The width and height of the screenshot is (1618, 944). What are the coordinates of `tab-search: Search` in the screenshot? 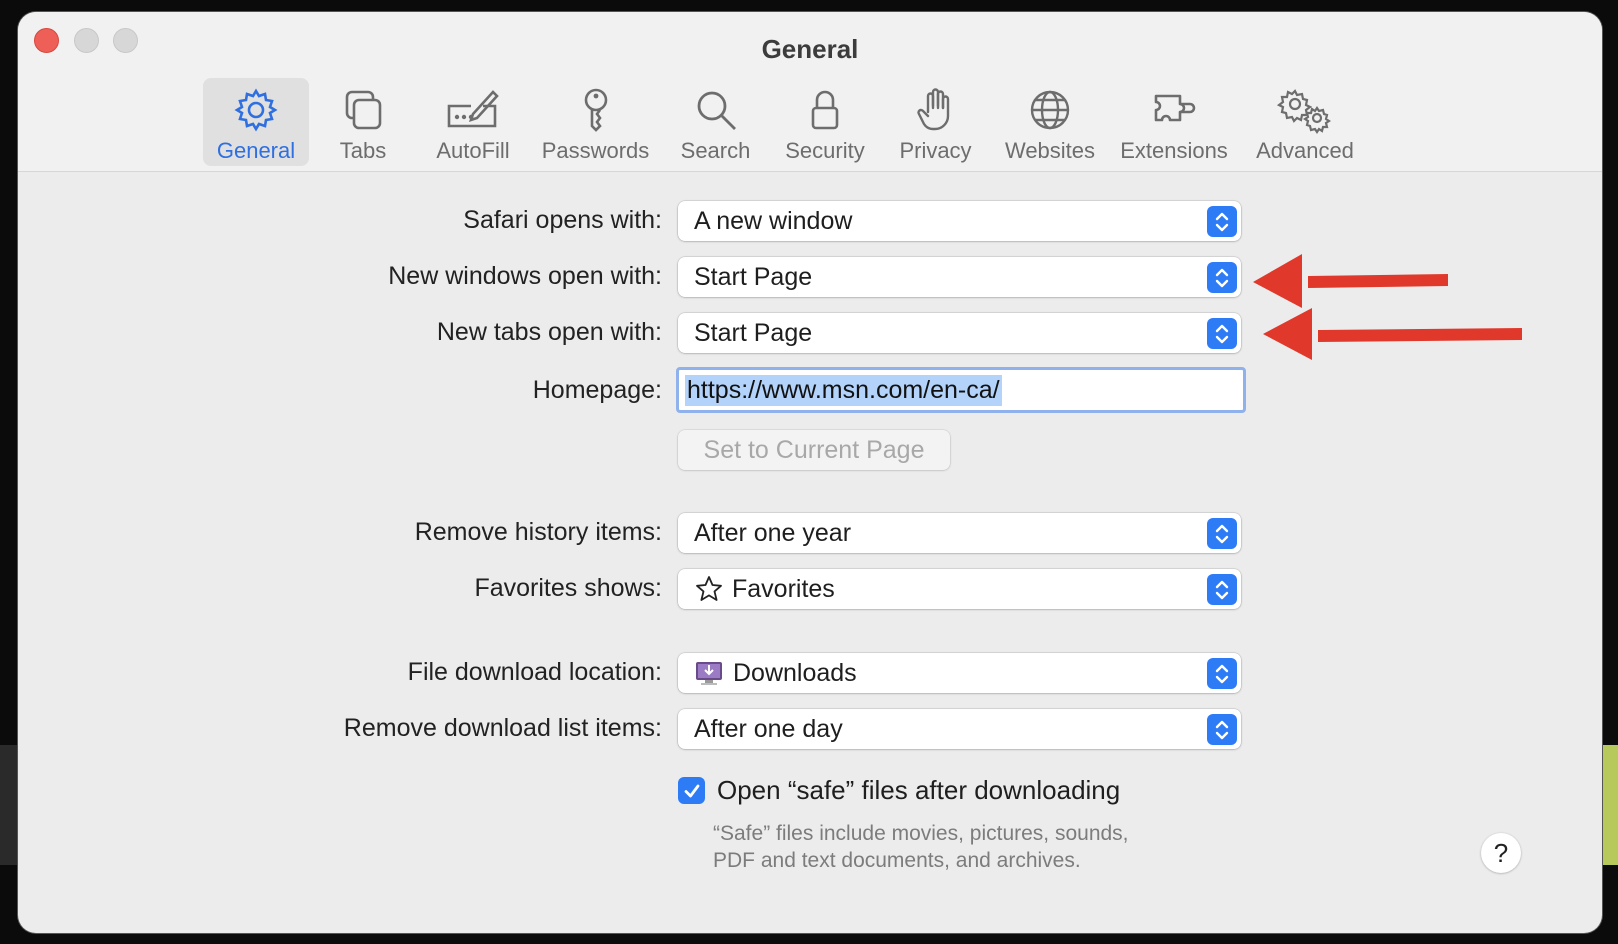 It's located at (715, 122).